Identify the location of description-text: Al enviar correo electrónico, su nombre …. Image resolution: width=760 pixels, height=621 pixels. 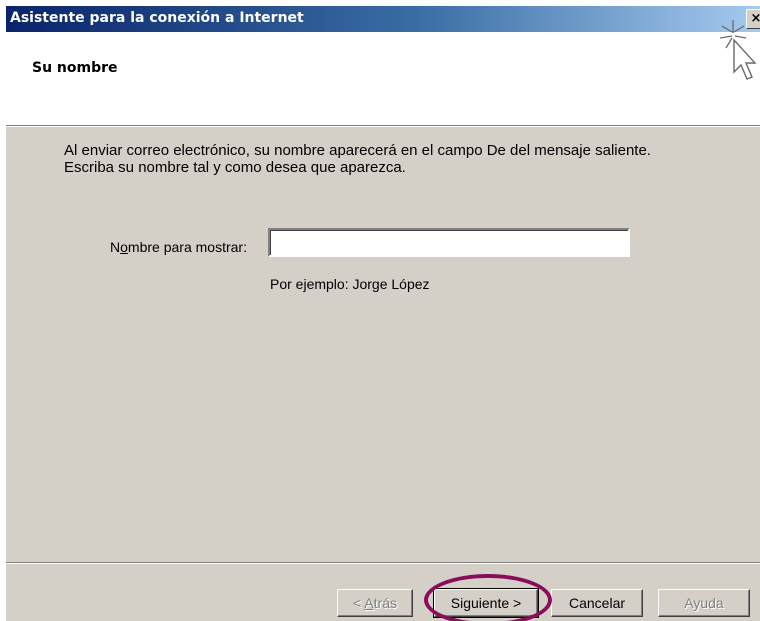
(357, 159).